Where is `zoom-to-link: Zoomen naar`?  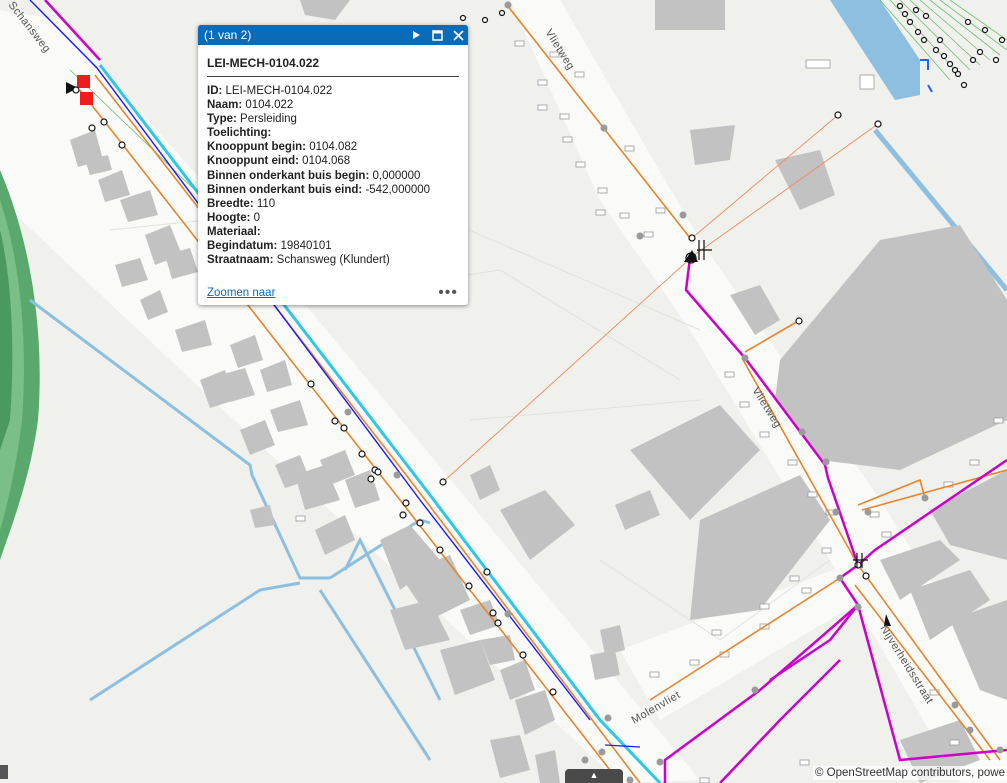
zoom-to-link: Zoomen naar is located at coordinates (241, 293).